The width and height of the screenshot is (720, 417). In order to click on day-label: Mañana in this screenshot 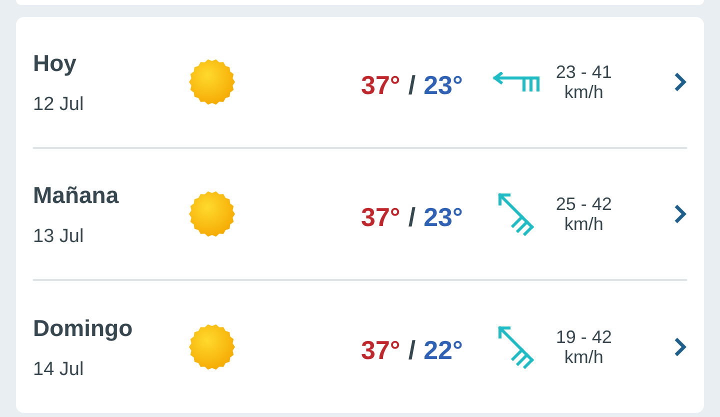, I will do `click(76, 195)`.